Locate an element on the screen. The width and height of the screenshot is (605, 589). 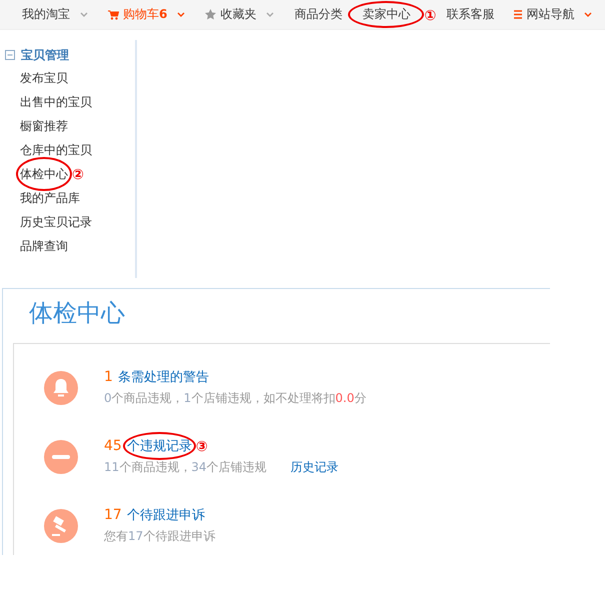
nav-item: 收藏夹 is located at coordinates (239, 14).